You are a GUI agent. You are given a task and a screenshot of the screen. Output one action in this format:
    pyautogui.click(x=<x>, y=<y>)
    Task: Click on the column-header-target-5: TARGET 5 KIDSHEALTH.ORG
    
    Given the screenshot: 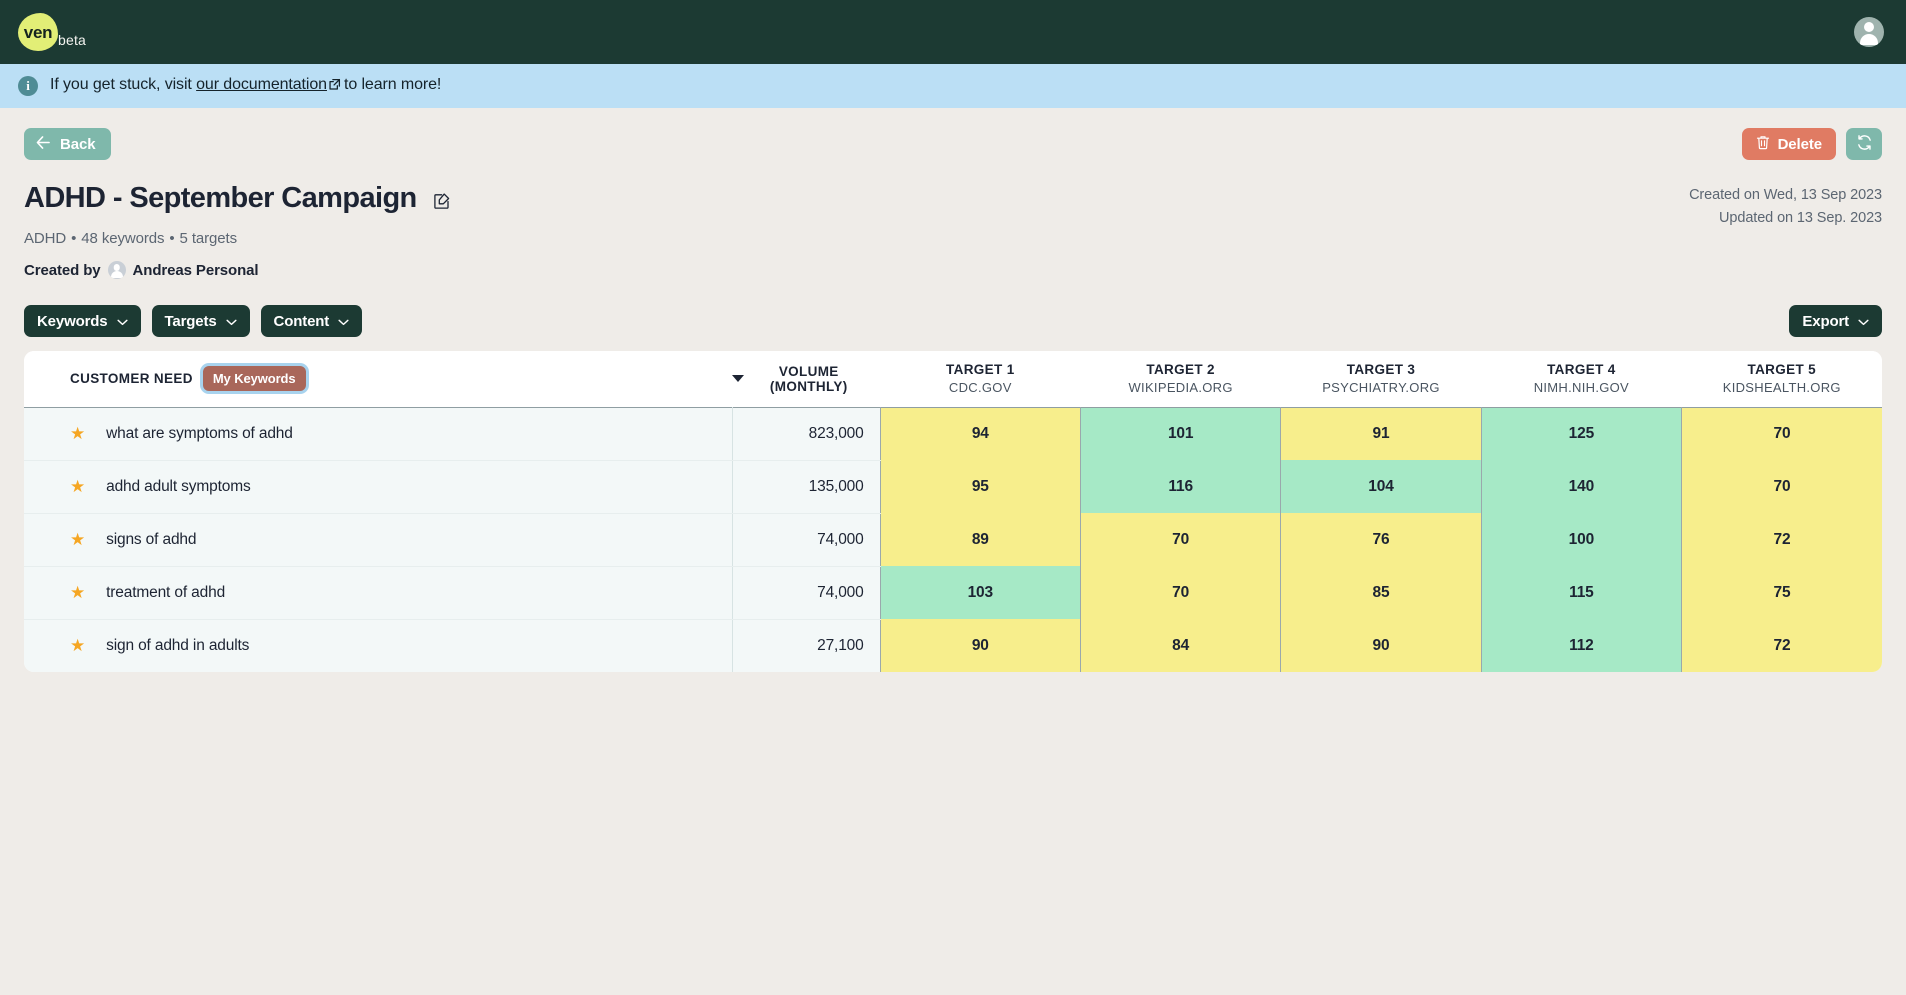 What is the action you would take?
    pyautogui.click(x=1781, y=379)
    